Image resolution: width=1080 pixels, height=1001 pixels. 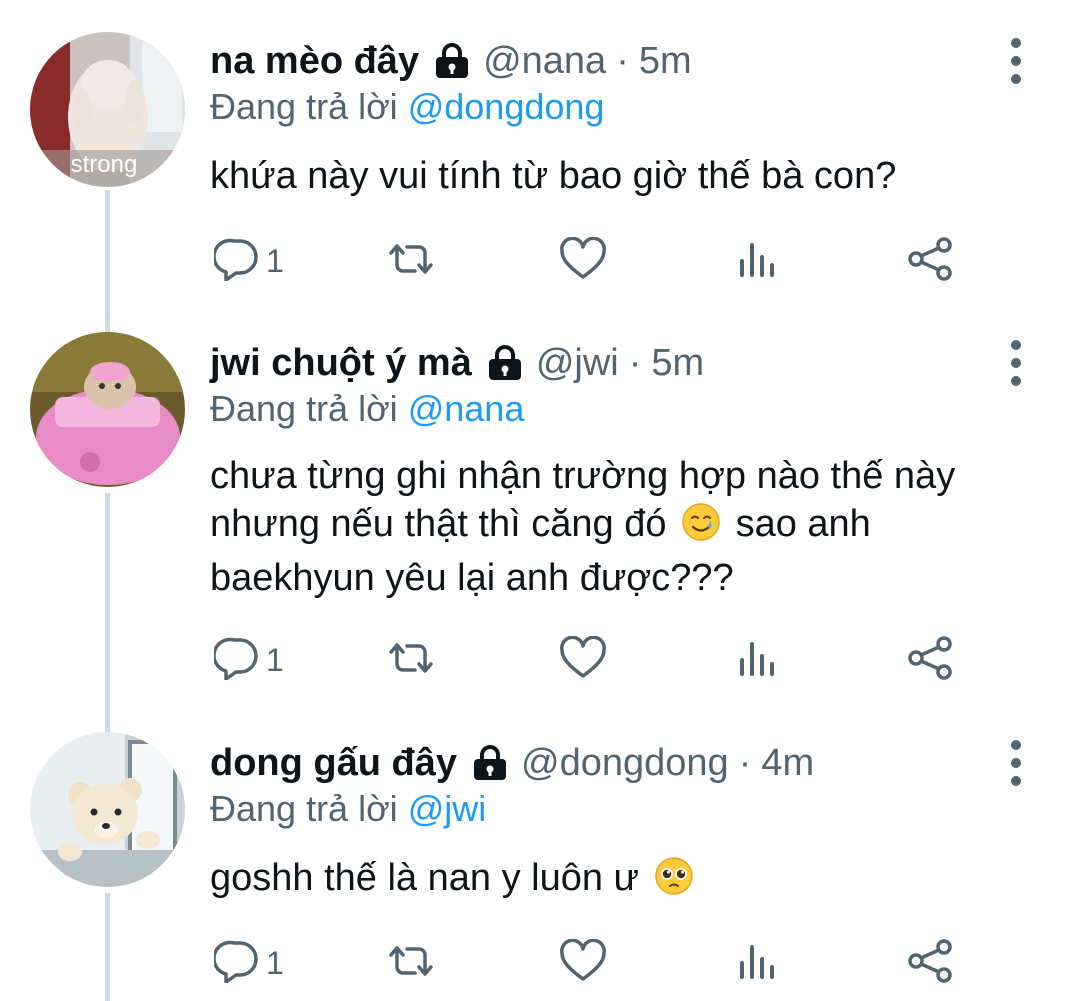 I want to click on user-handle: @dongdong, so click(x=625, y=763).